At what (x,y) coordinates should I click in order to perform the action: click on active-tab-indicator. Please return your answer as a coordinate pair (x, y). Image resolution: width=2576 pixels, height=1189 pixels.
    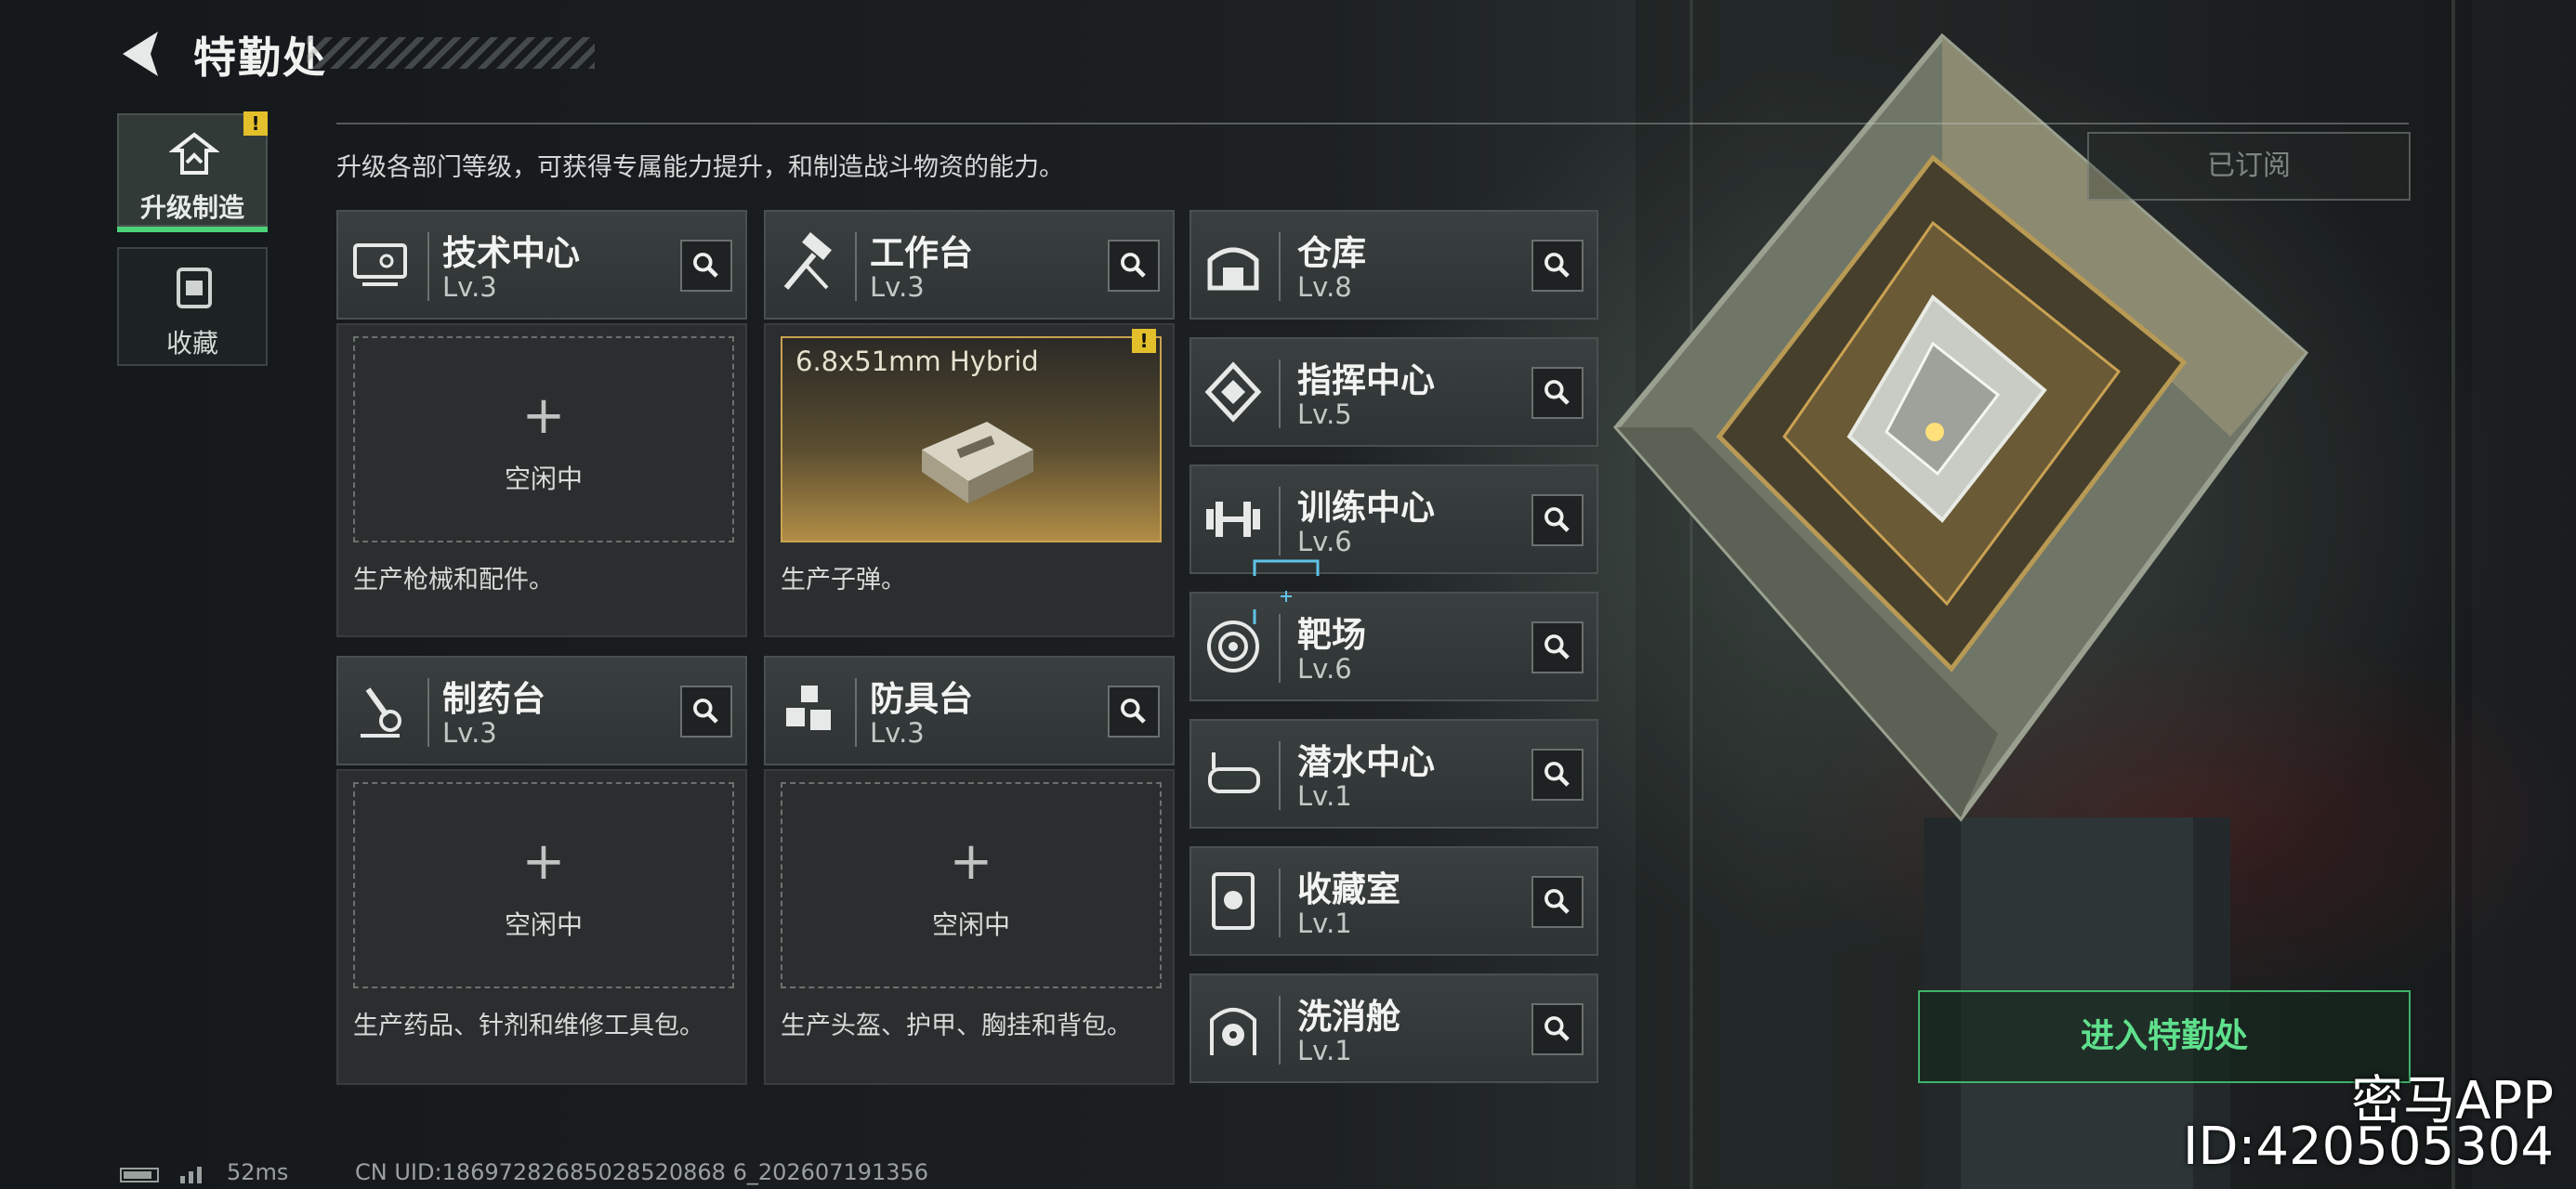
    Looking at the image, I should click on (192, 230).